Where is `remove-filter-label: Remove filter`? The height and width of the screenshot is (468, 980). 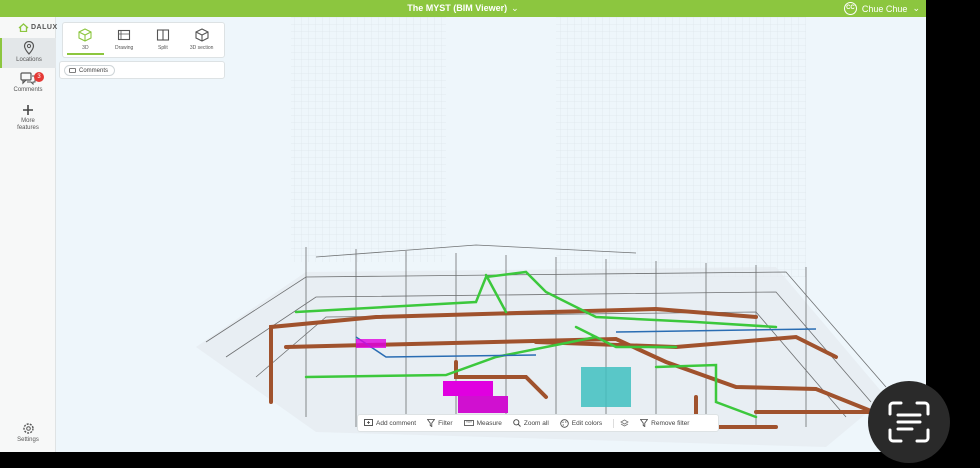
remove-filter-label: Remove filter is located at coordinates (670, 423).